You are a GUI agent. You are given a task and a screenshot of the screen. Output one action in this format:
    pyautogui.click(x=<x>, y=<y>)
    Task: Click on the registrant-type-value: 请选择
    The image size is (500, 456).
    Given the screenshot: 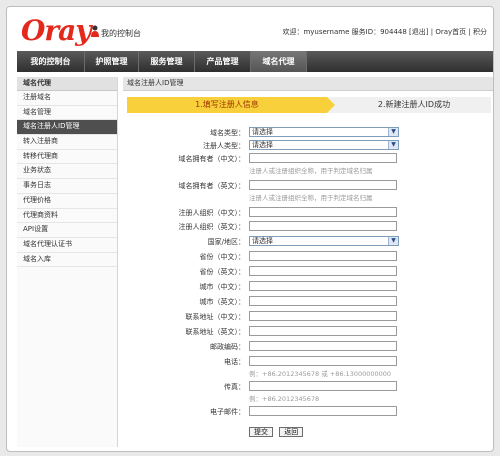 What is the action you would take?
    pyautogui.click(x=262, y=145)
    